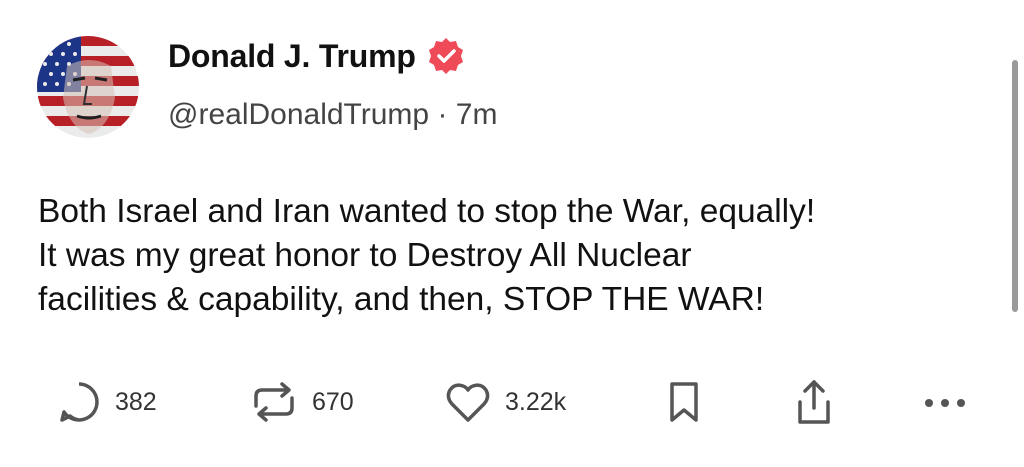 Image resolution: width=1024 pixels, height=467 pixels. I want to click on share-button, so click(814, 403).